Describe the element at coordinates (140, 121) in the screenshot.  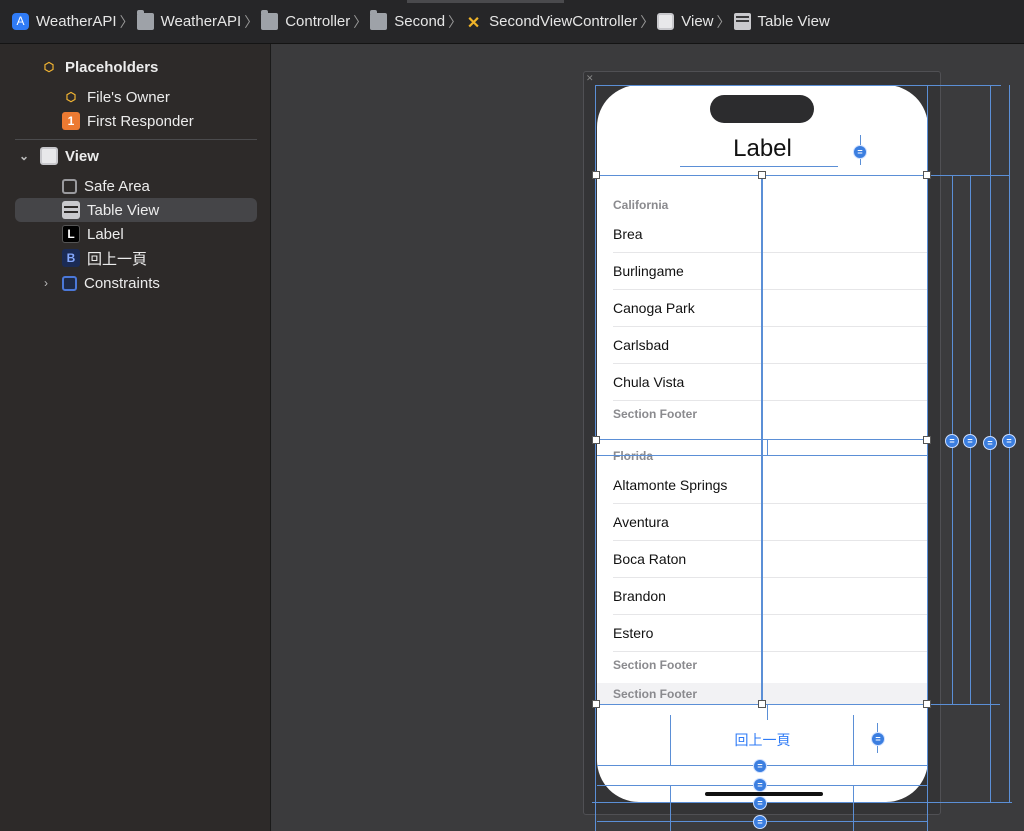
I see `outline-label: First Responder` at that location.